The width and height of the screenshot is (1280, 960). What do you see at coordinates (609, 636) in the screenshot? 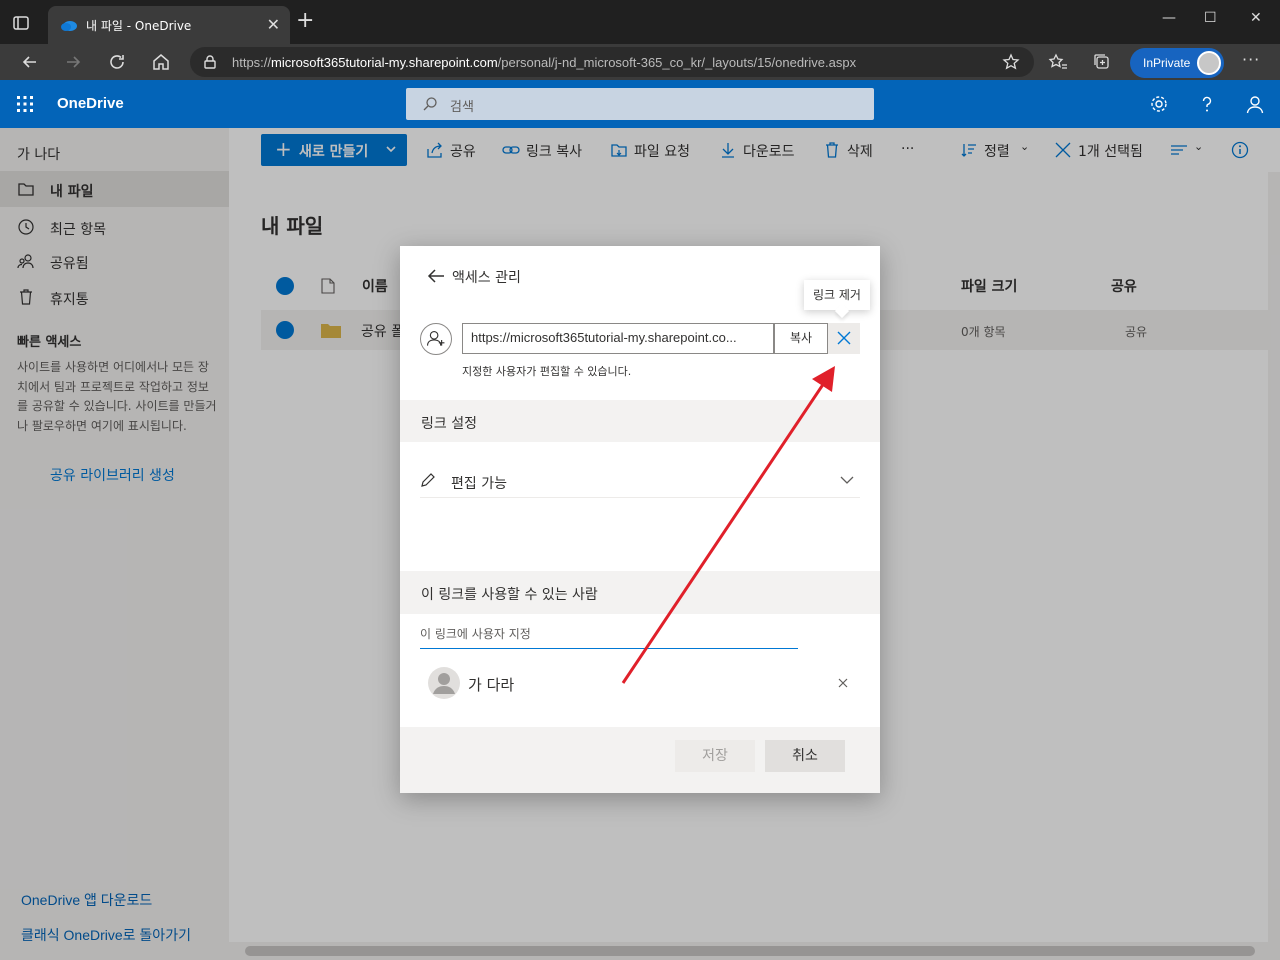
I see `add-people-input: 이 링크에 사용자 지정` at bounding box center [609, 636].